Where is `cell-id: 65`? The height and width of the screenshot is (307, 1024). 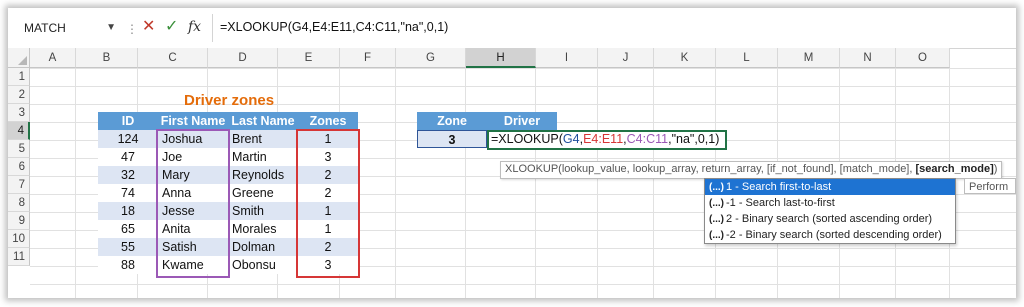 cell-id: 65 is located at coordinates (128, 229).